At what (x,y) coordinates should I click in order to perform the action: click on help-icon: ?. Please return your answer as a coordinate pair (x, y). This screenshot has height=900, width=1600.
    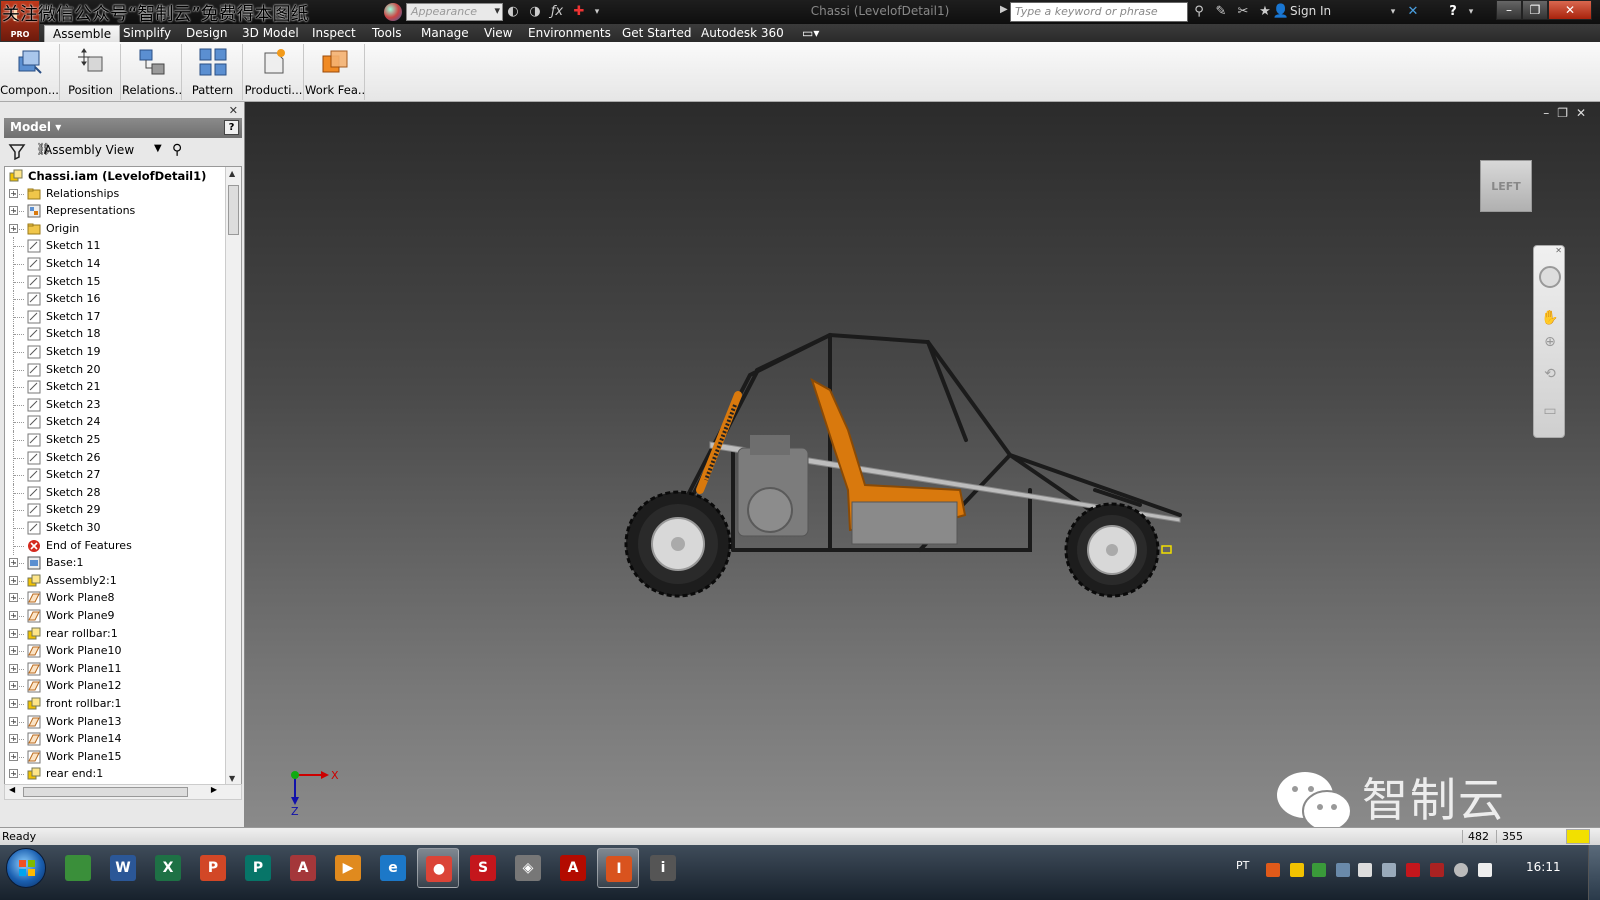
    Looking at the image, I should click on (1453, 12).